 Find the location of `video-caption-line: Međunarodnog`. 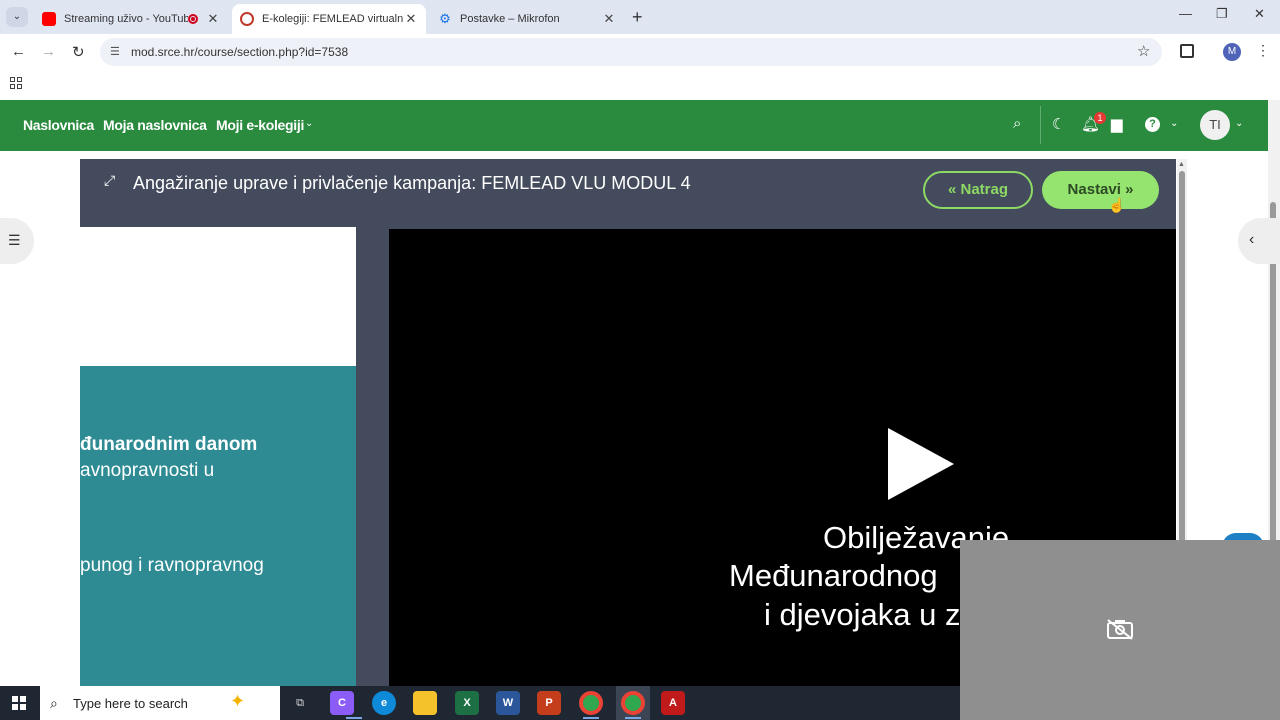

video-caption-line: Međunarodnog is located at coordinates (833, 575).